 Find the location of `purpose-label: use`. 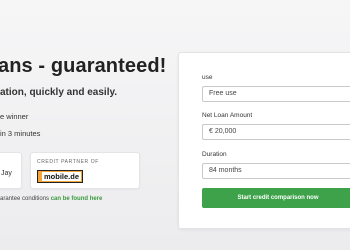

purpose-label: use is located at coordinates (207, 77).